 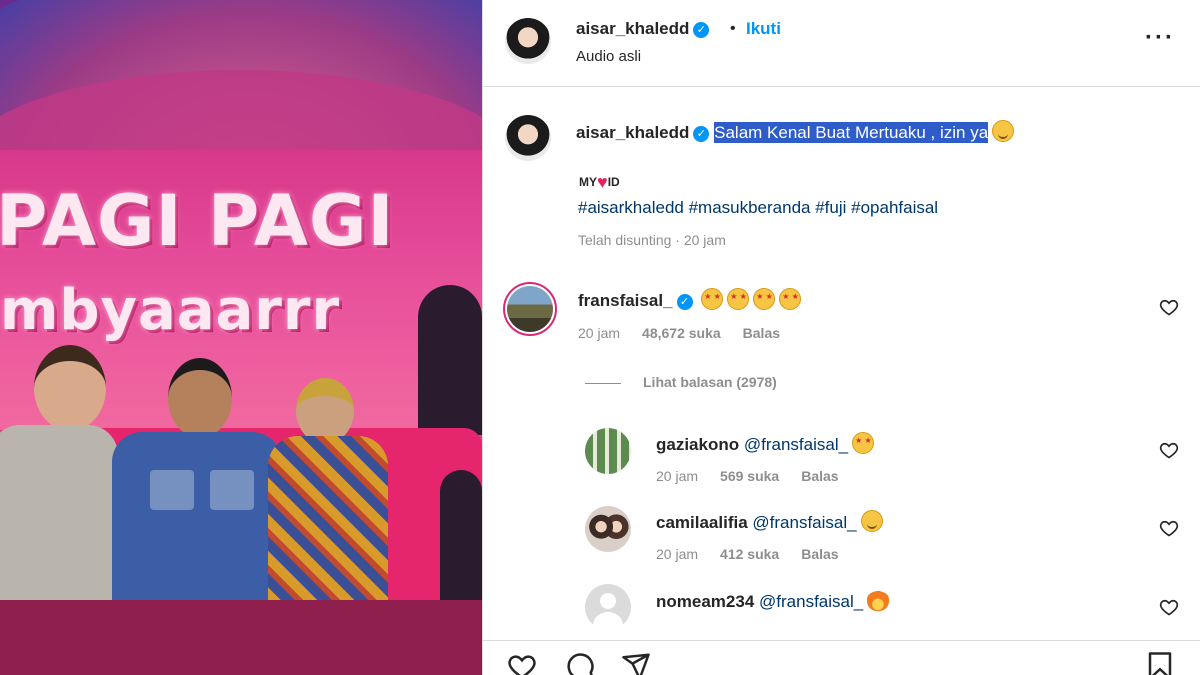 I want to click on audio-label: Audio asli, so click(x=608, y=56).